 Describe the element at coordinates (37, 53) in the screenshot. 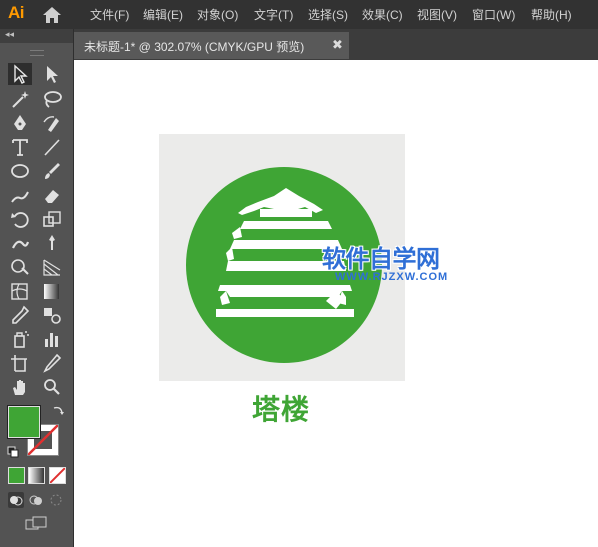

I see `panel-grip` at that location.